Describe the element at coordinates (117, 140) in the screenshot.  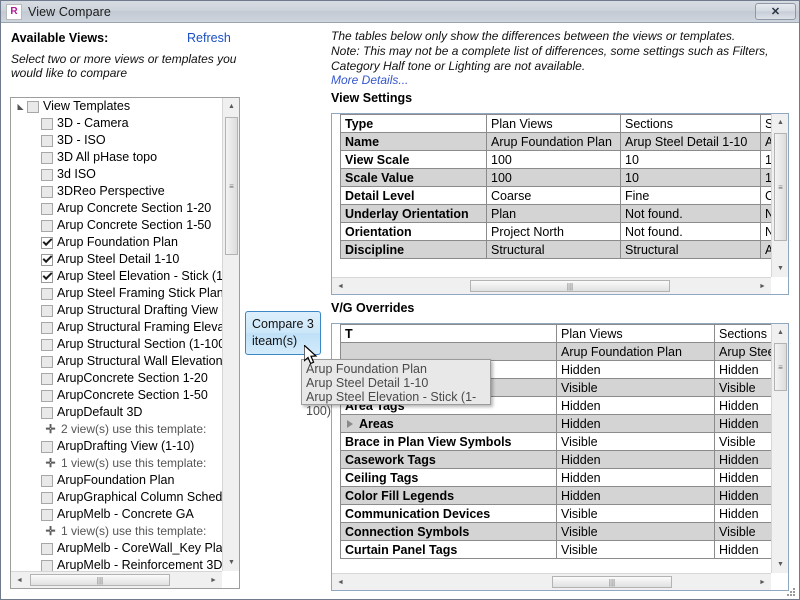
I see `tree-item: 3D - ISO` at that location.